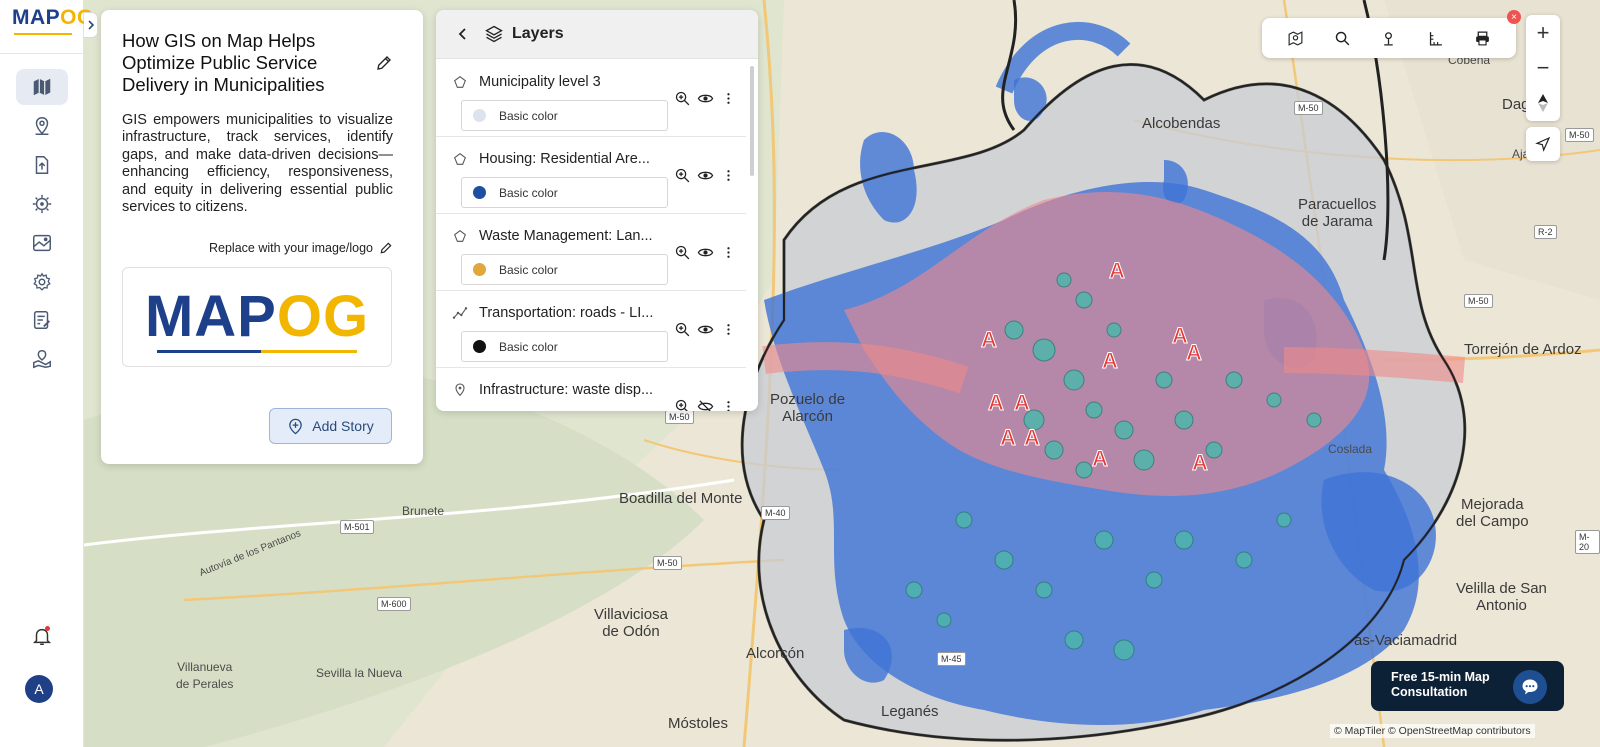 Image resolution: width=1600 pixels, height=747 pixels. I want to click on sidebar-item-gallery, so click(42, 243).